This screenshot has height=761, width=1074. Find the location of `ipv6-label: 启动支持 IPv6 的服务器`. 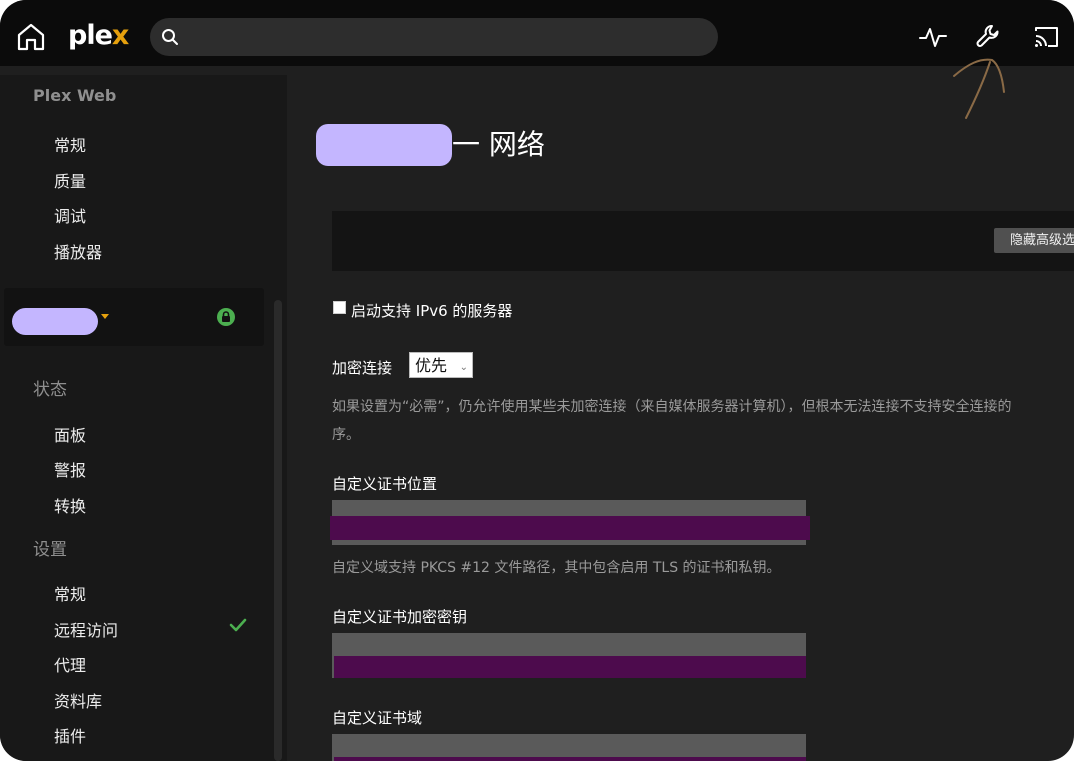

ipv6-label: 启动支持 IPv6 的服务器 is located at coordinates (432, 311).